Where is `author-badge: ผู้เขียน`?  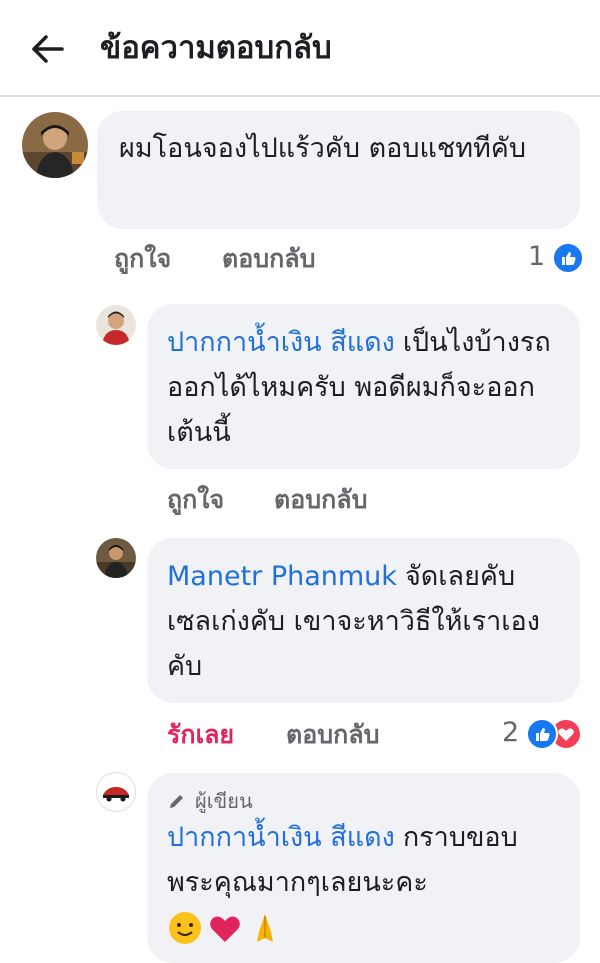
author-badge: ผู้เขียน is located at coordinates (363, 801).